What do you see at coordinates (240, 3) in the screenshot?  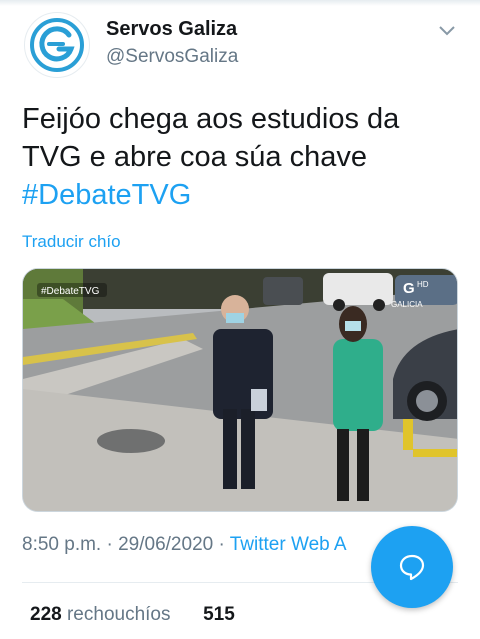 I see `top-fade` at bounding box center [240, 3].